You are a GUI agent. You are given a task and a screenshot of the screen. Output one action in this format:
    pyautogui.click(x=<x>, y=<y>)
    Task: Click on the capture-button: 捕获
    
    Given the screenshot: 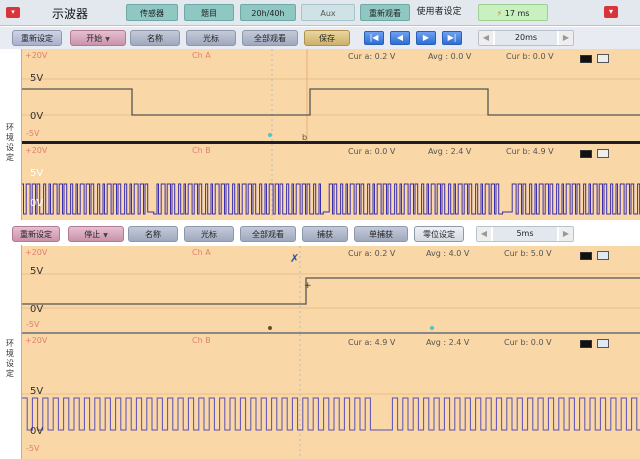 What is the action you would take?
    pyautogui.click(x=325, y=234)
    